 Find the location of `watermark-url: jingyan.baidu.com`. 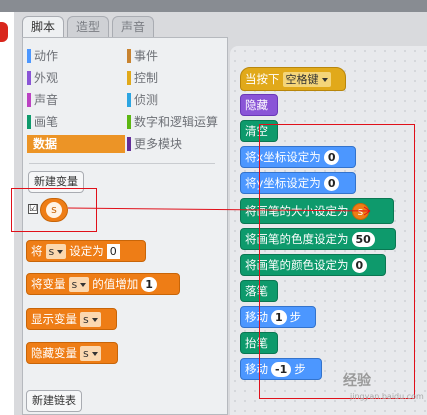

watermark-url: jingyan.baidu.com is located at coordinates (387, 396).